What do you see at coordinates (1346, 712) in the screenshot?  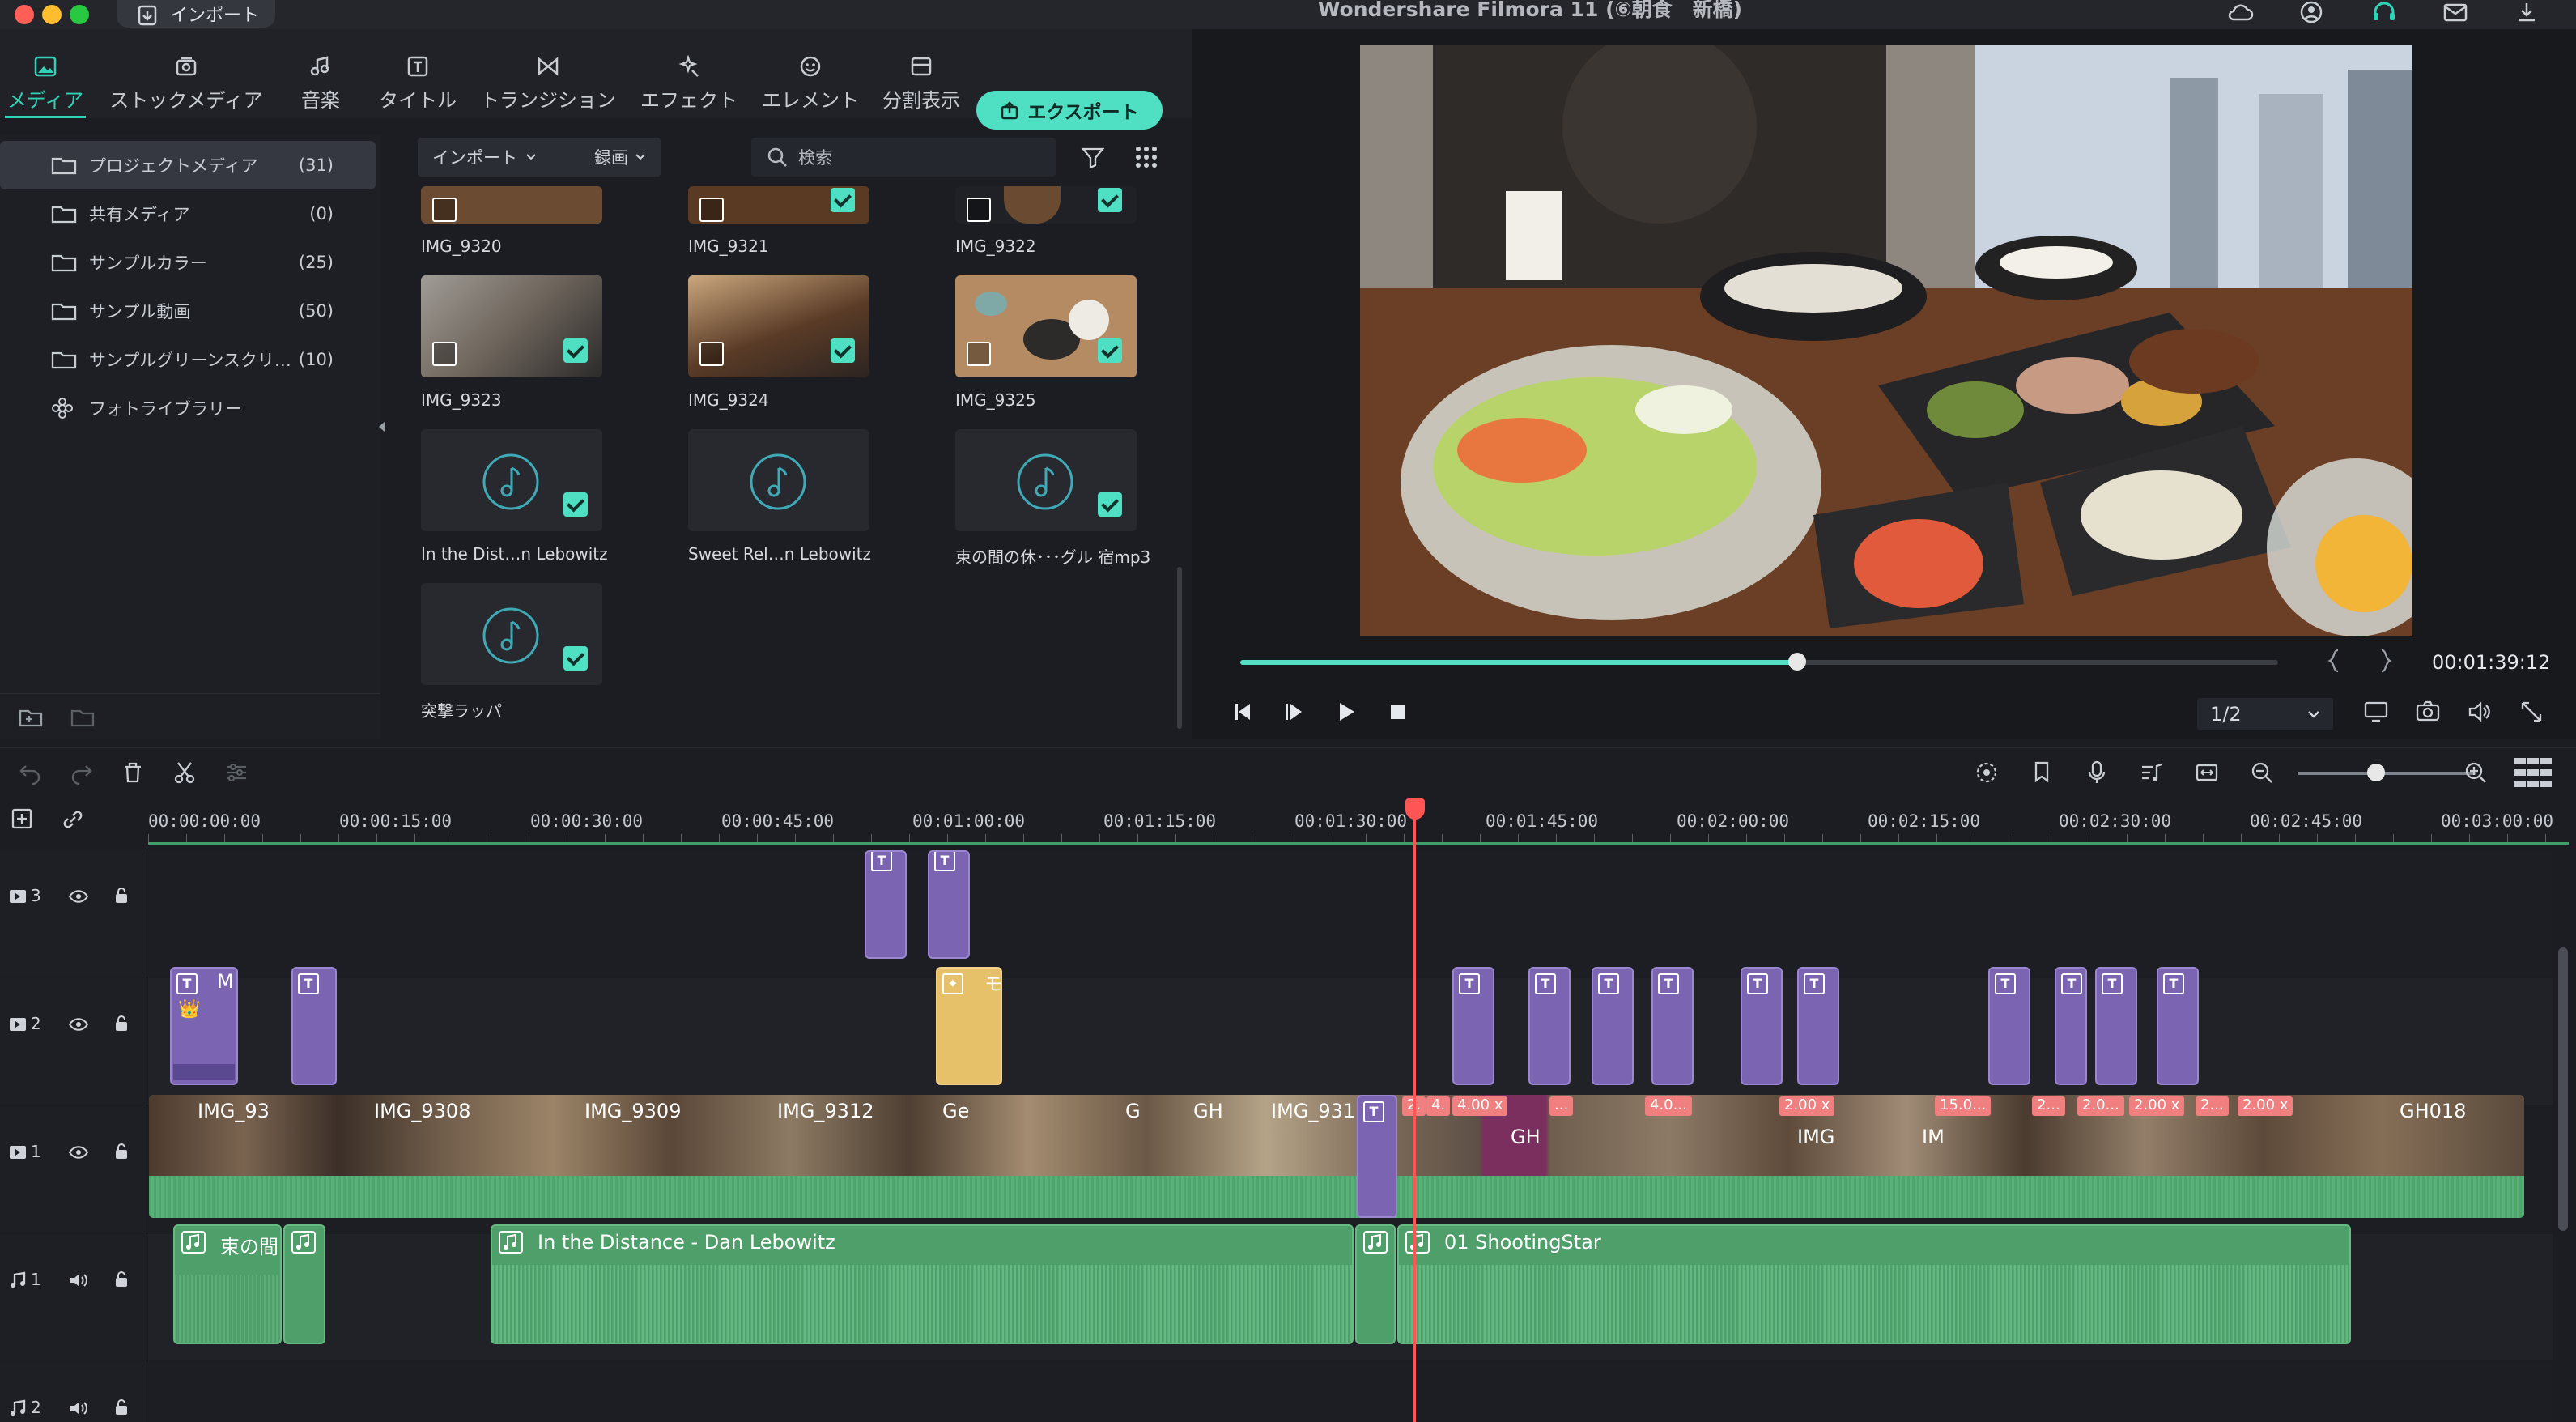 I see `play-icon` at bounding box center [1346, 712].